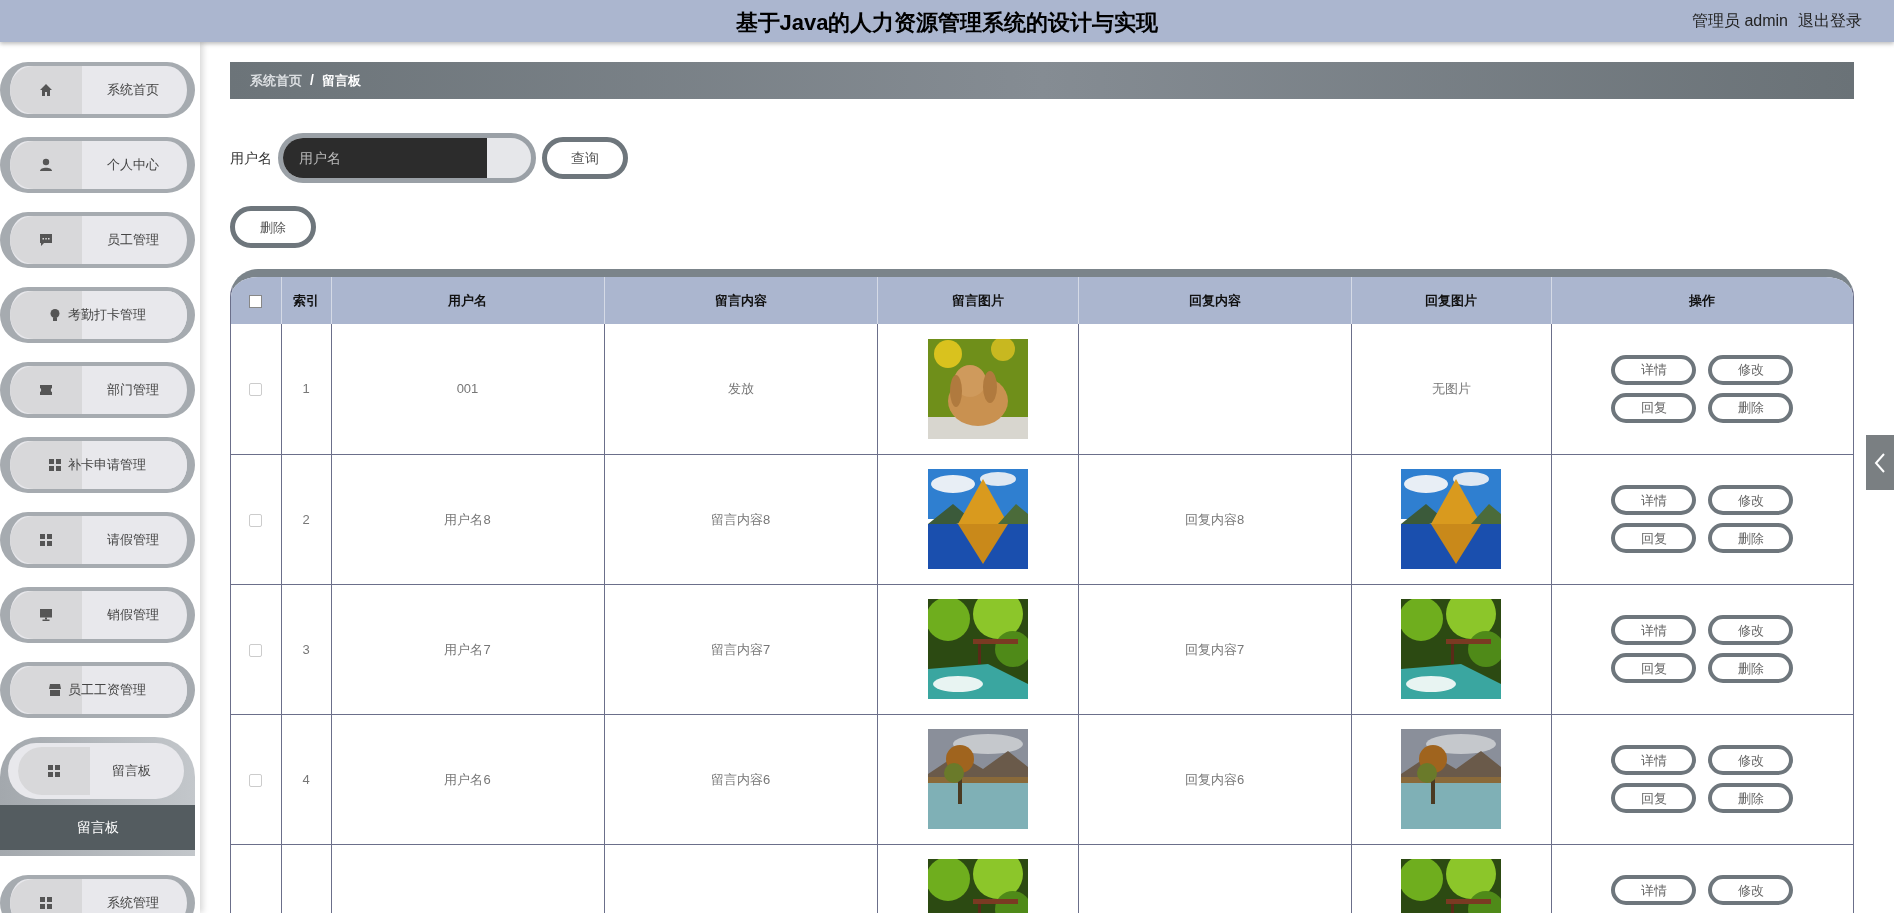  I want to click on menu-item: 请假管理, so click(97, 540).